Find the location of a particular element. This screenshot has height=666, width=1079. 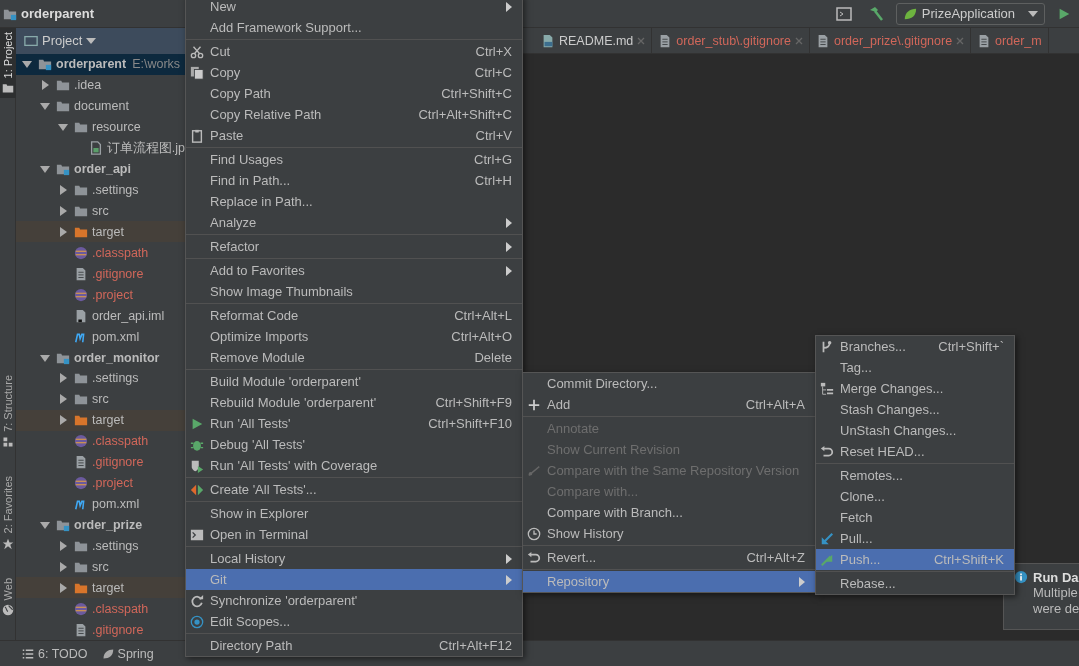

menu-item: New is located at coordinates (354, 8).